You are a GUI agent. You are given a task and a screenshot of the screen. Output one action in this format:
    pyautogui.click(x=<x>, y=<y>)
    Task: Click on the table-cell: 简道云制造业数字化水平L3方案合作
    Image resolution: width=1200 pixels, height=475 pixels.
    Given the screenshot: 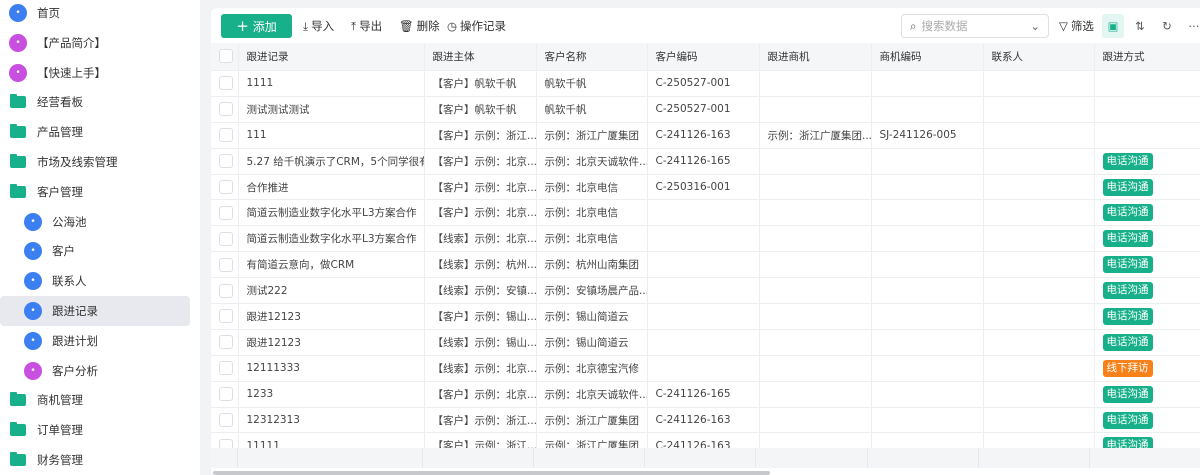 What is the action you would take?
    pyautogui.click(x=331, y=239)
    